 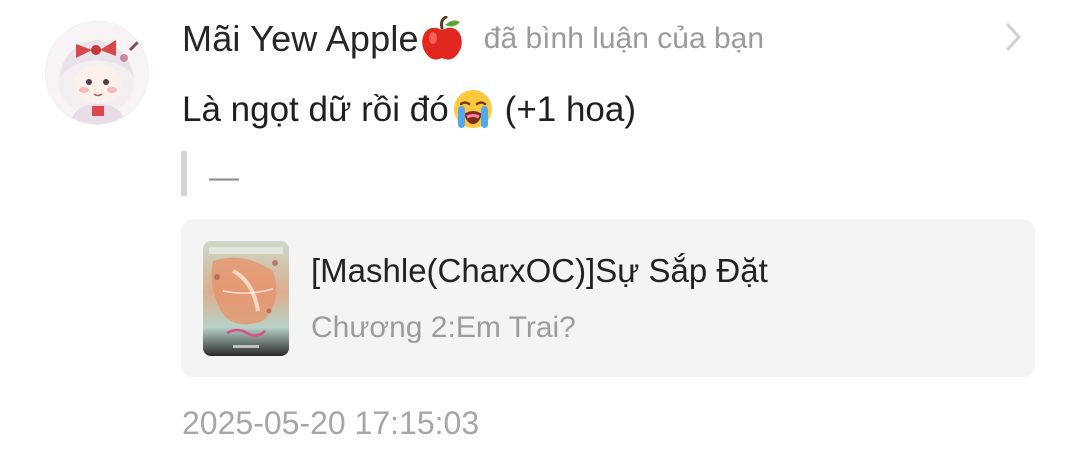 I want to click on comment-text: Là ngọt dữ rồi đó (+1 hoa), so click(x=409, y=110).